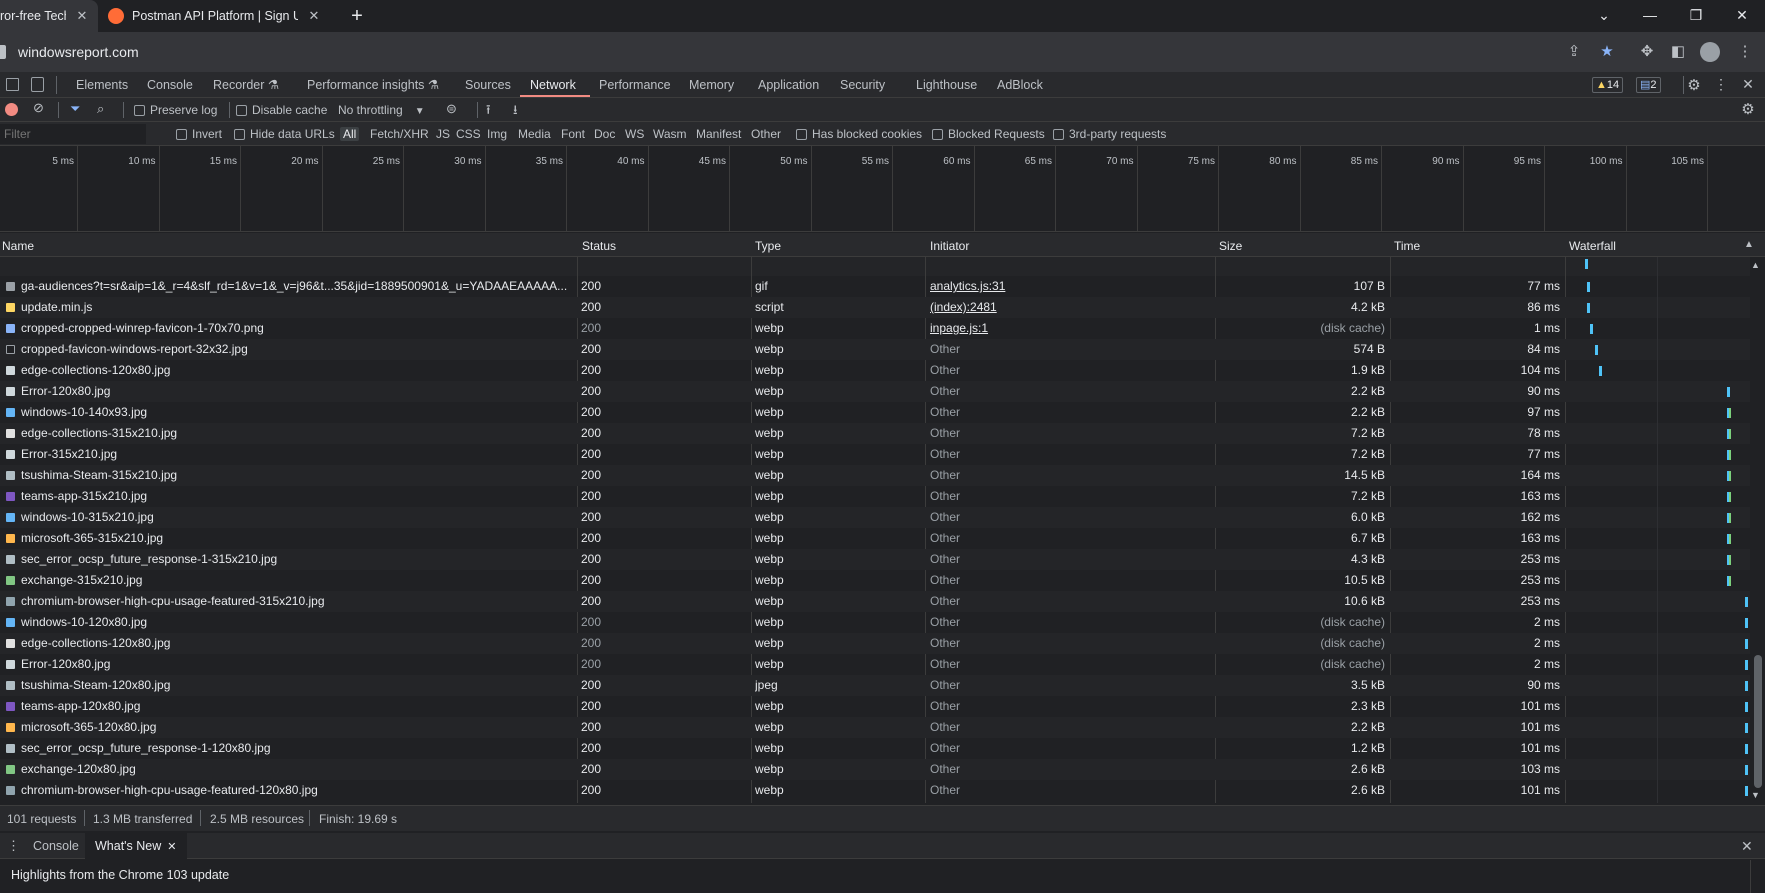 The image size is (1765, 893). What do you see at coordinates (634, 134) in the screenshot?
I see `filter-type-ws: WS` at bounding box center [634, 134].